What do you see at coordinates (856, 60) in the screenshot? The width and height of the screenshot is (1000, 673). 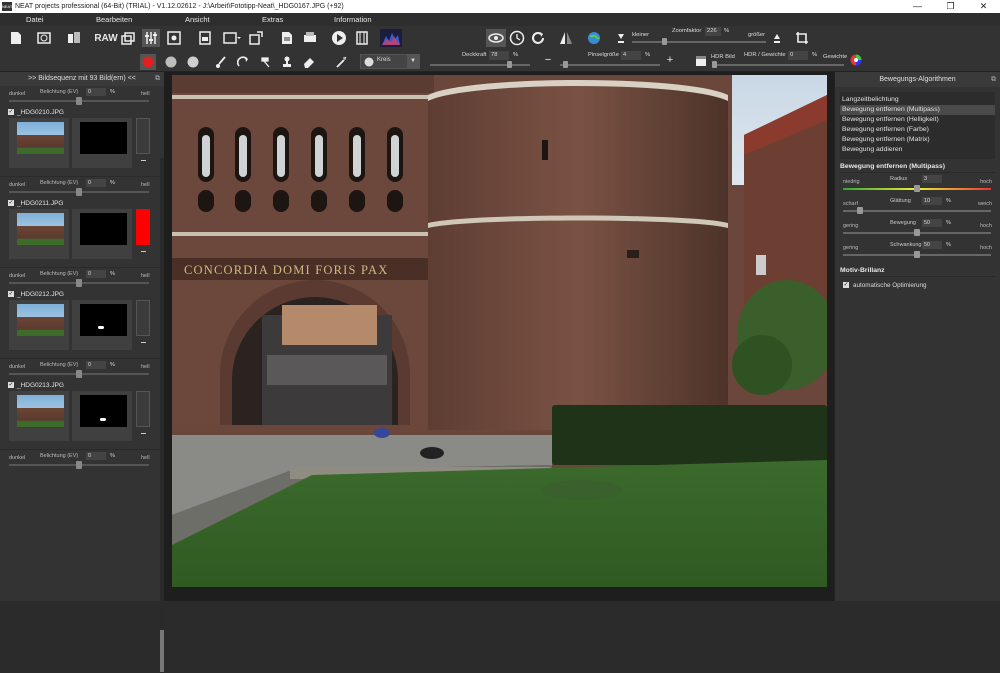 I see `color-wheel-icon` at bounding box center [856, 60].